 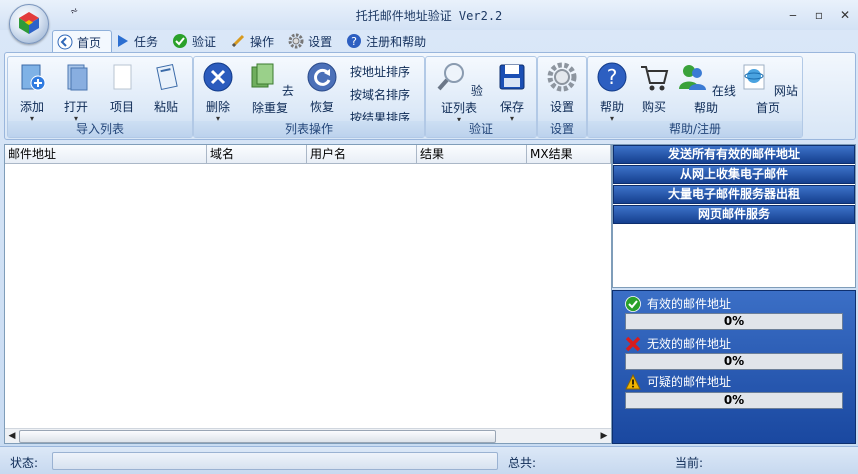 I want to click on app-logo-icon, so click(x=29, y=23).